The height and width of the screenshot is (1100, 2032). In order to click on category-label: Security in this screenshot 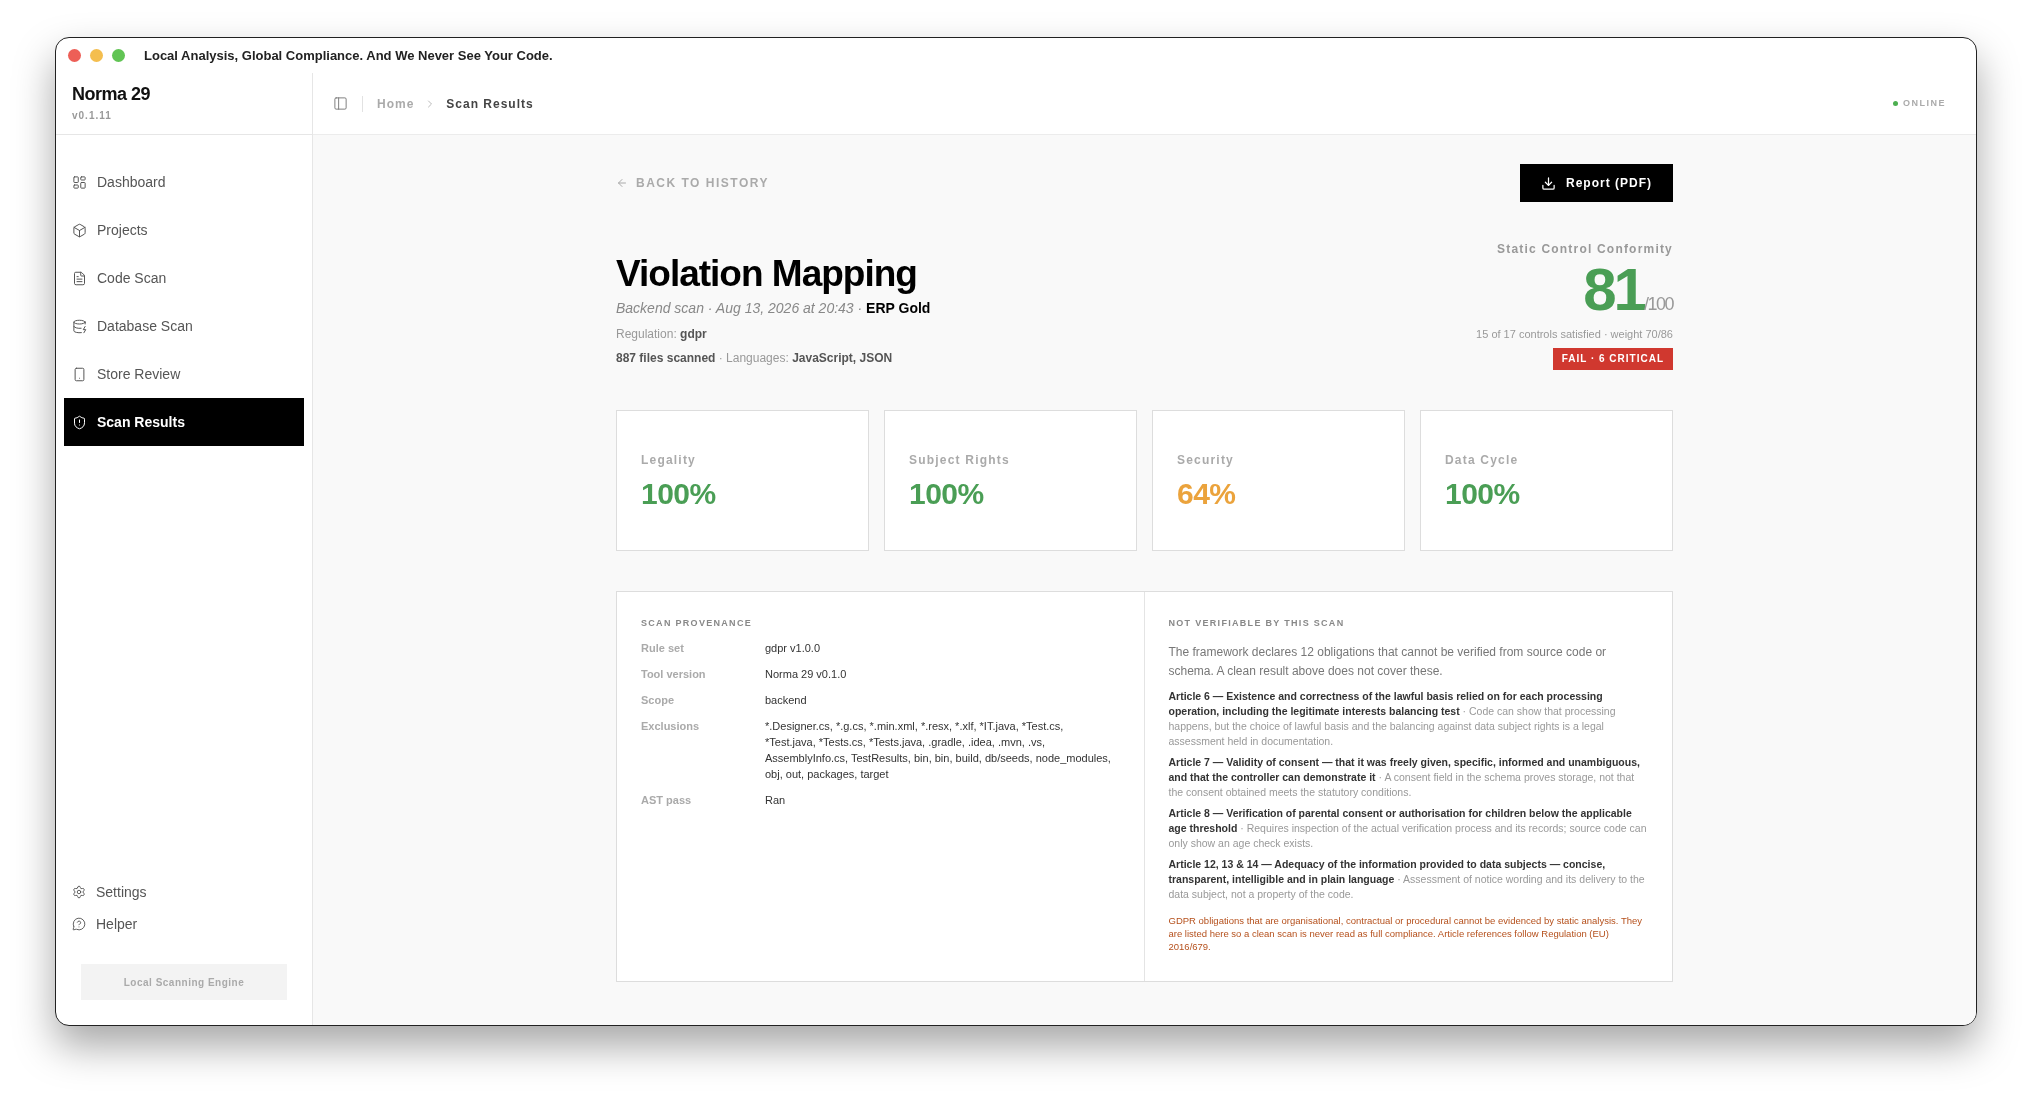, I will do `click(1206, 460)`.